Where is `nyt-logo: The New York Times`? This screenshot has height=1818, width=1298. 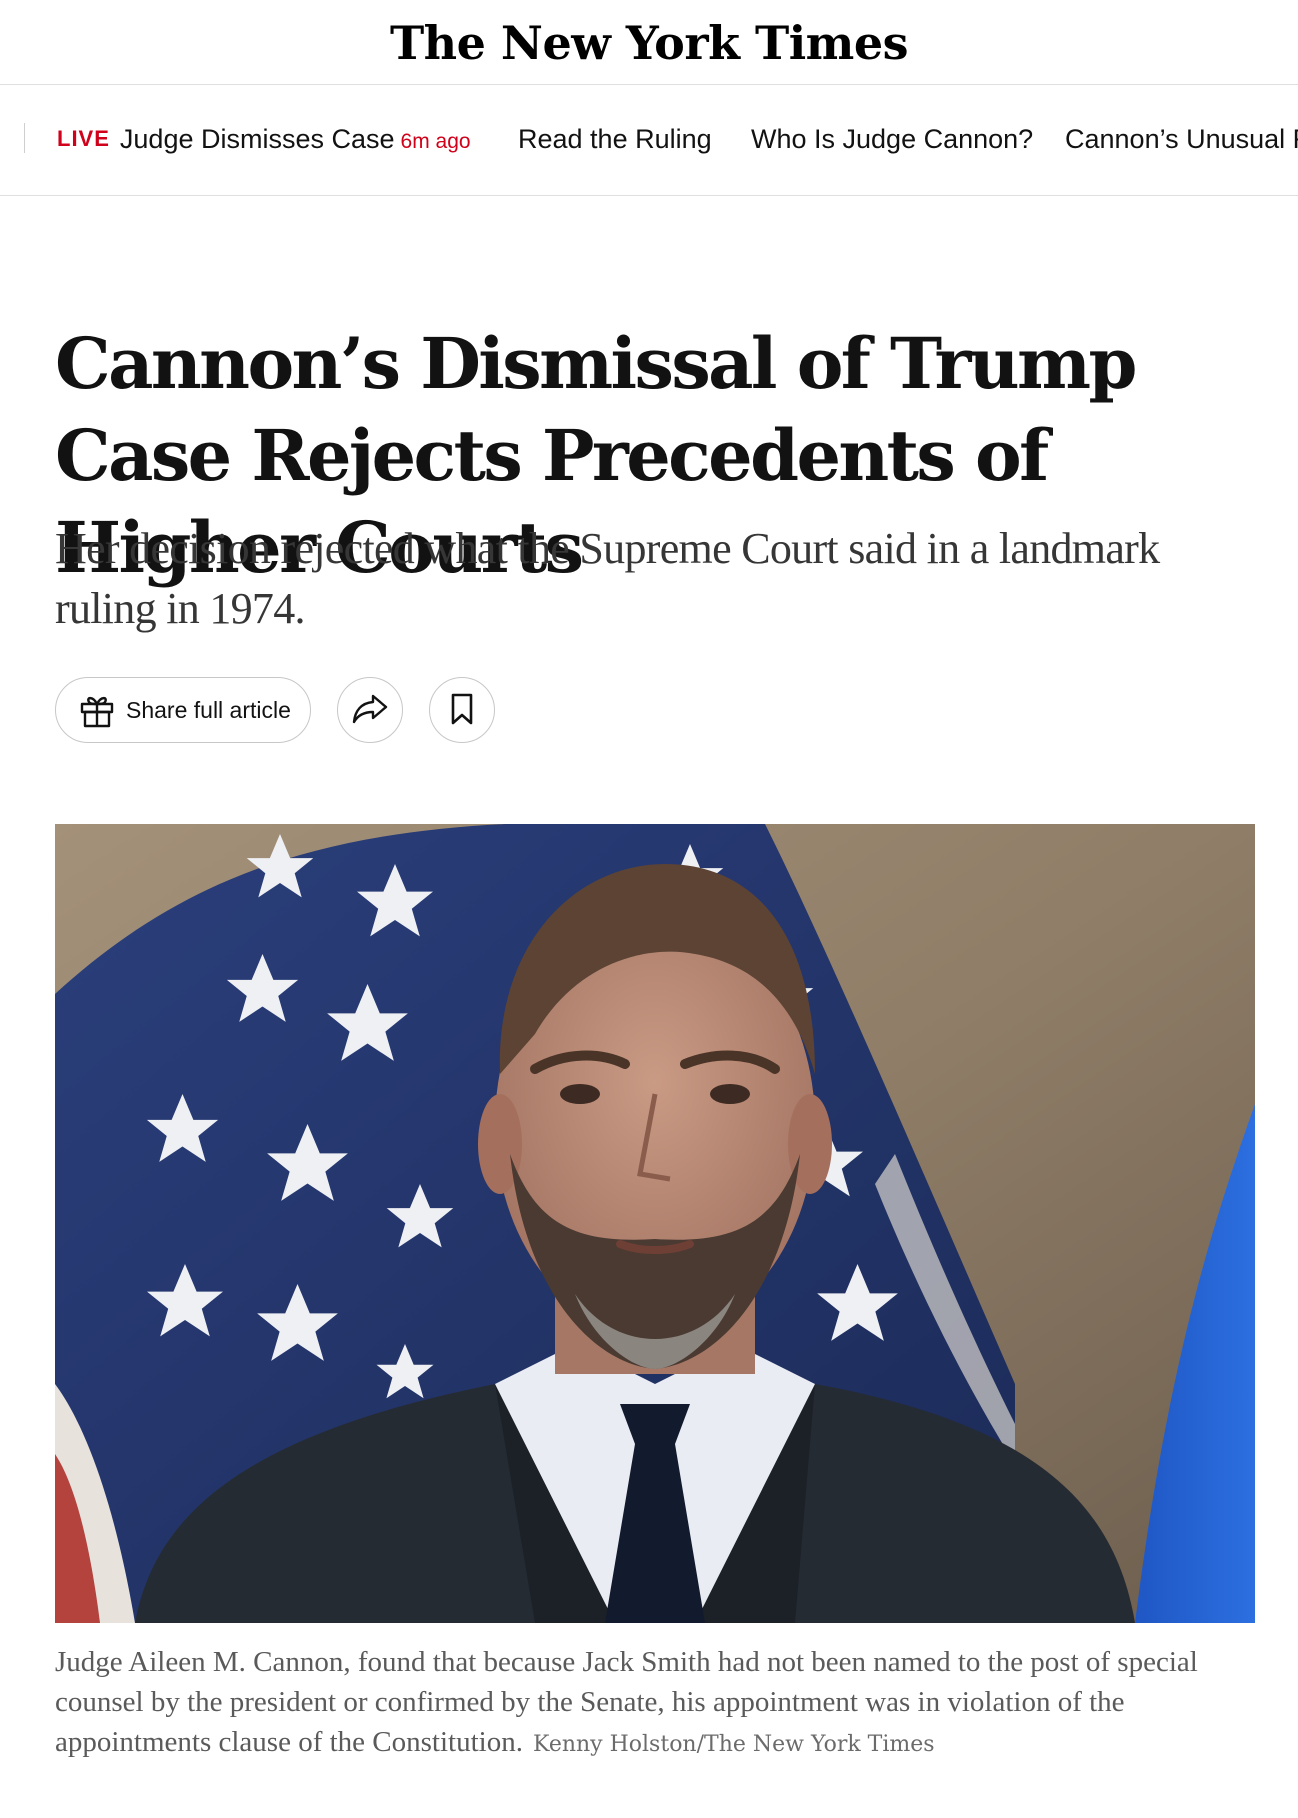 nyt-logo: The New York Times is located at coordinates (649, 43).